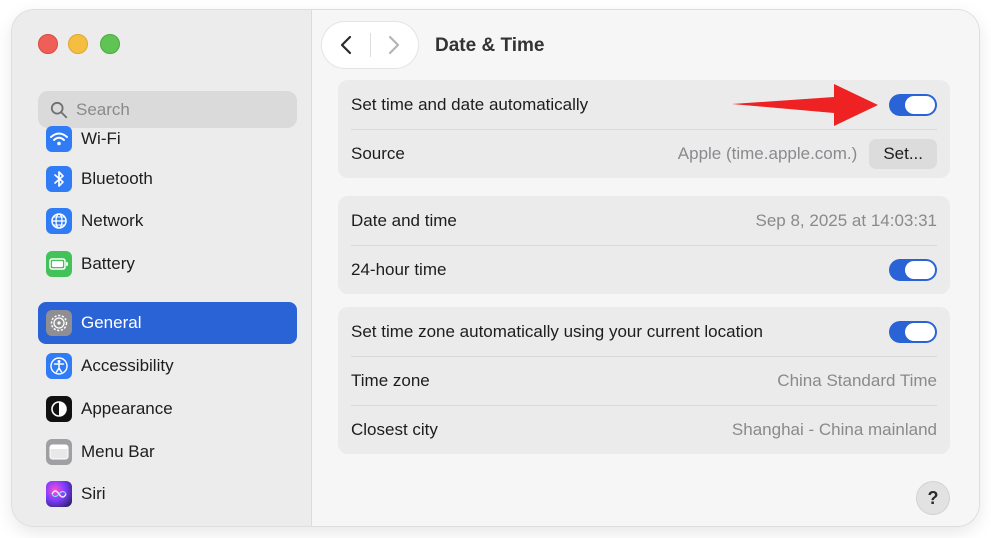 The width and height of the screenshot is (991, 538). I want to click on time-zone-row: Time zone China Standard Time, so click(644, 380).